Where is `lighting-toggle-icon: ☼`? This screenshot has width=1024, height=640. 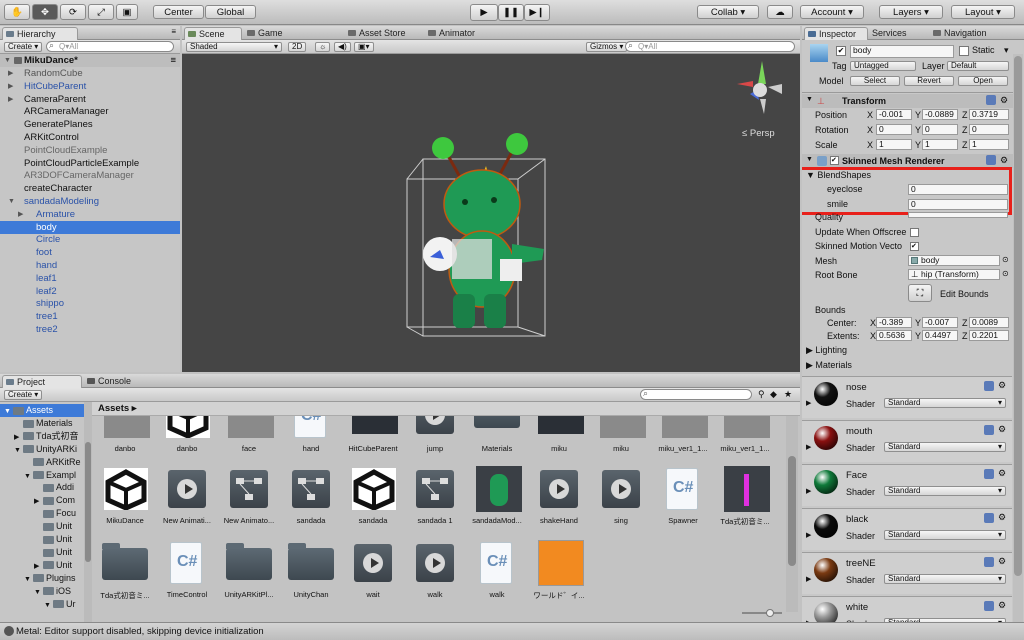 lighting-toggle-icon: ☼ is located at coordinates (323, 47).